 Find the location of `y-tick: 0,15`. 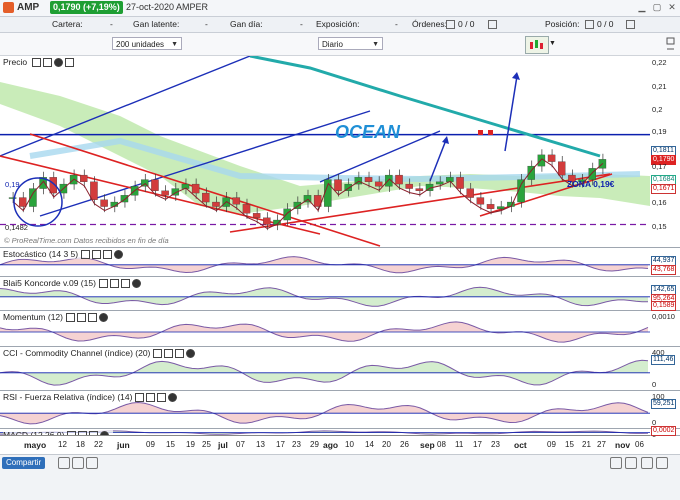

y-tick: 0,15 is located at coordinates (659, 226).